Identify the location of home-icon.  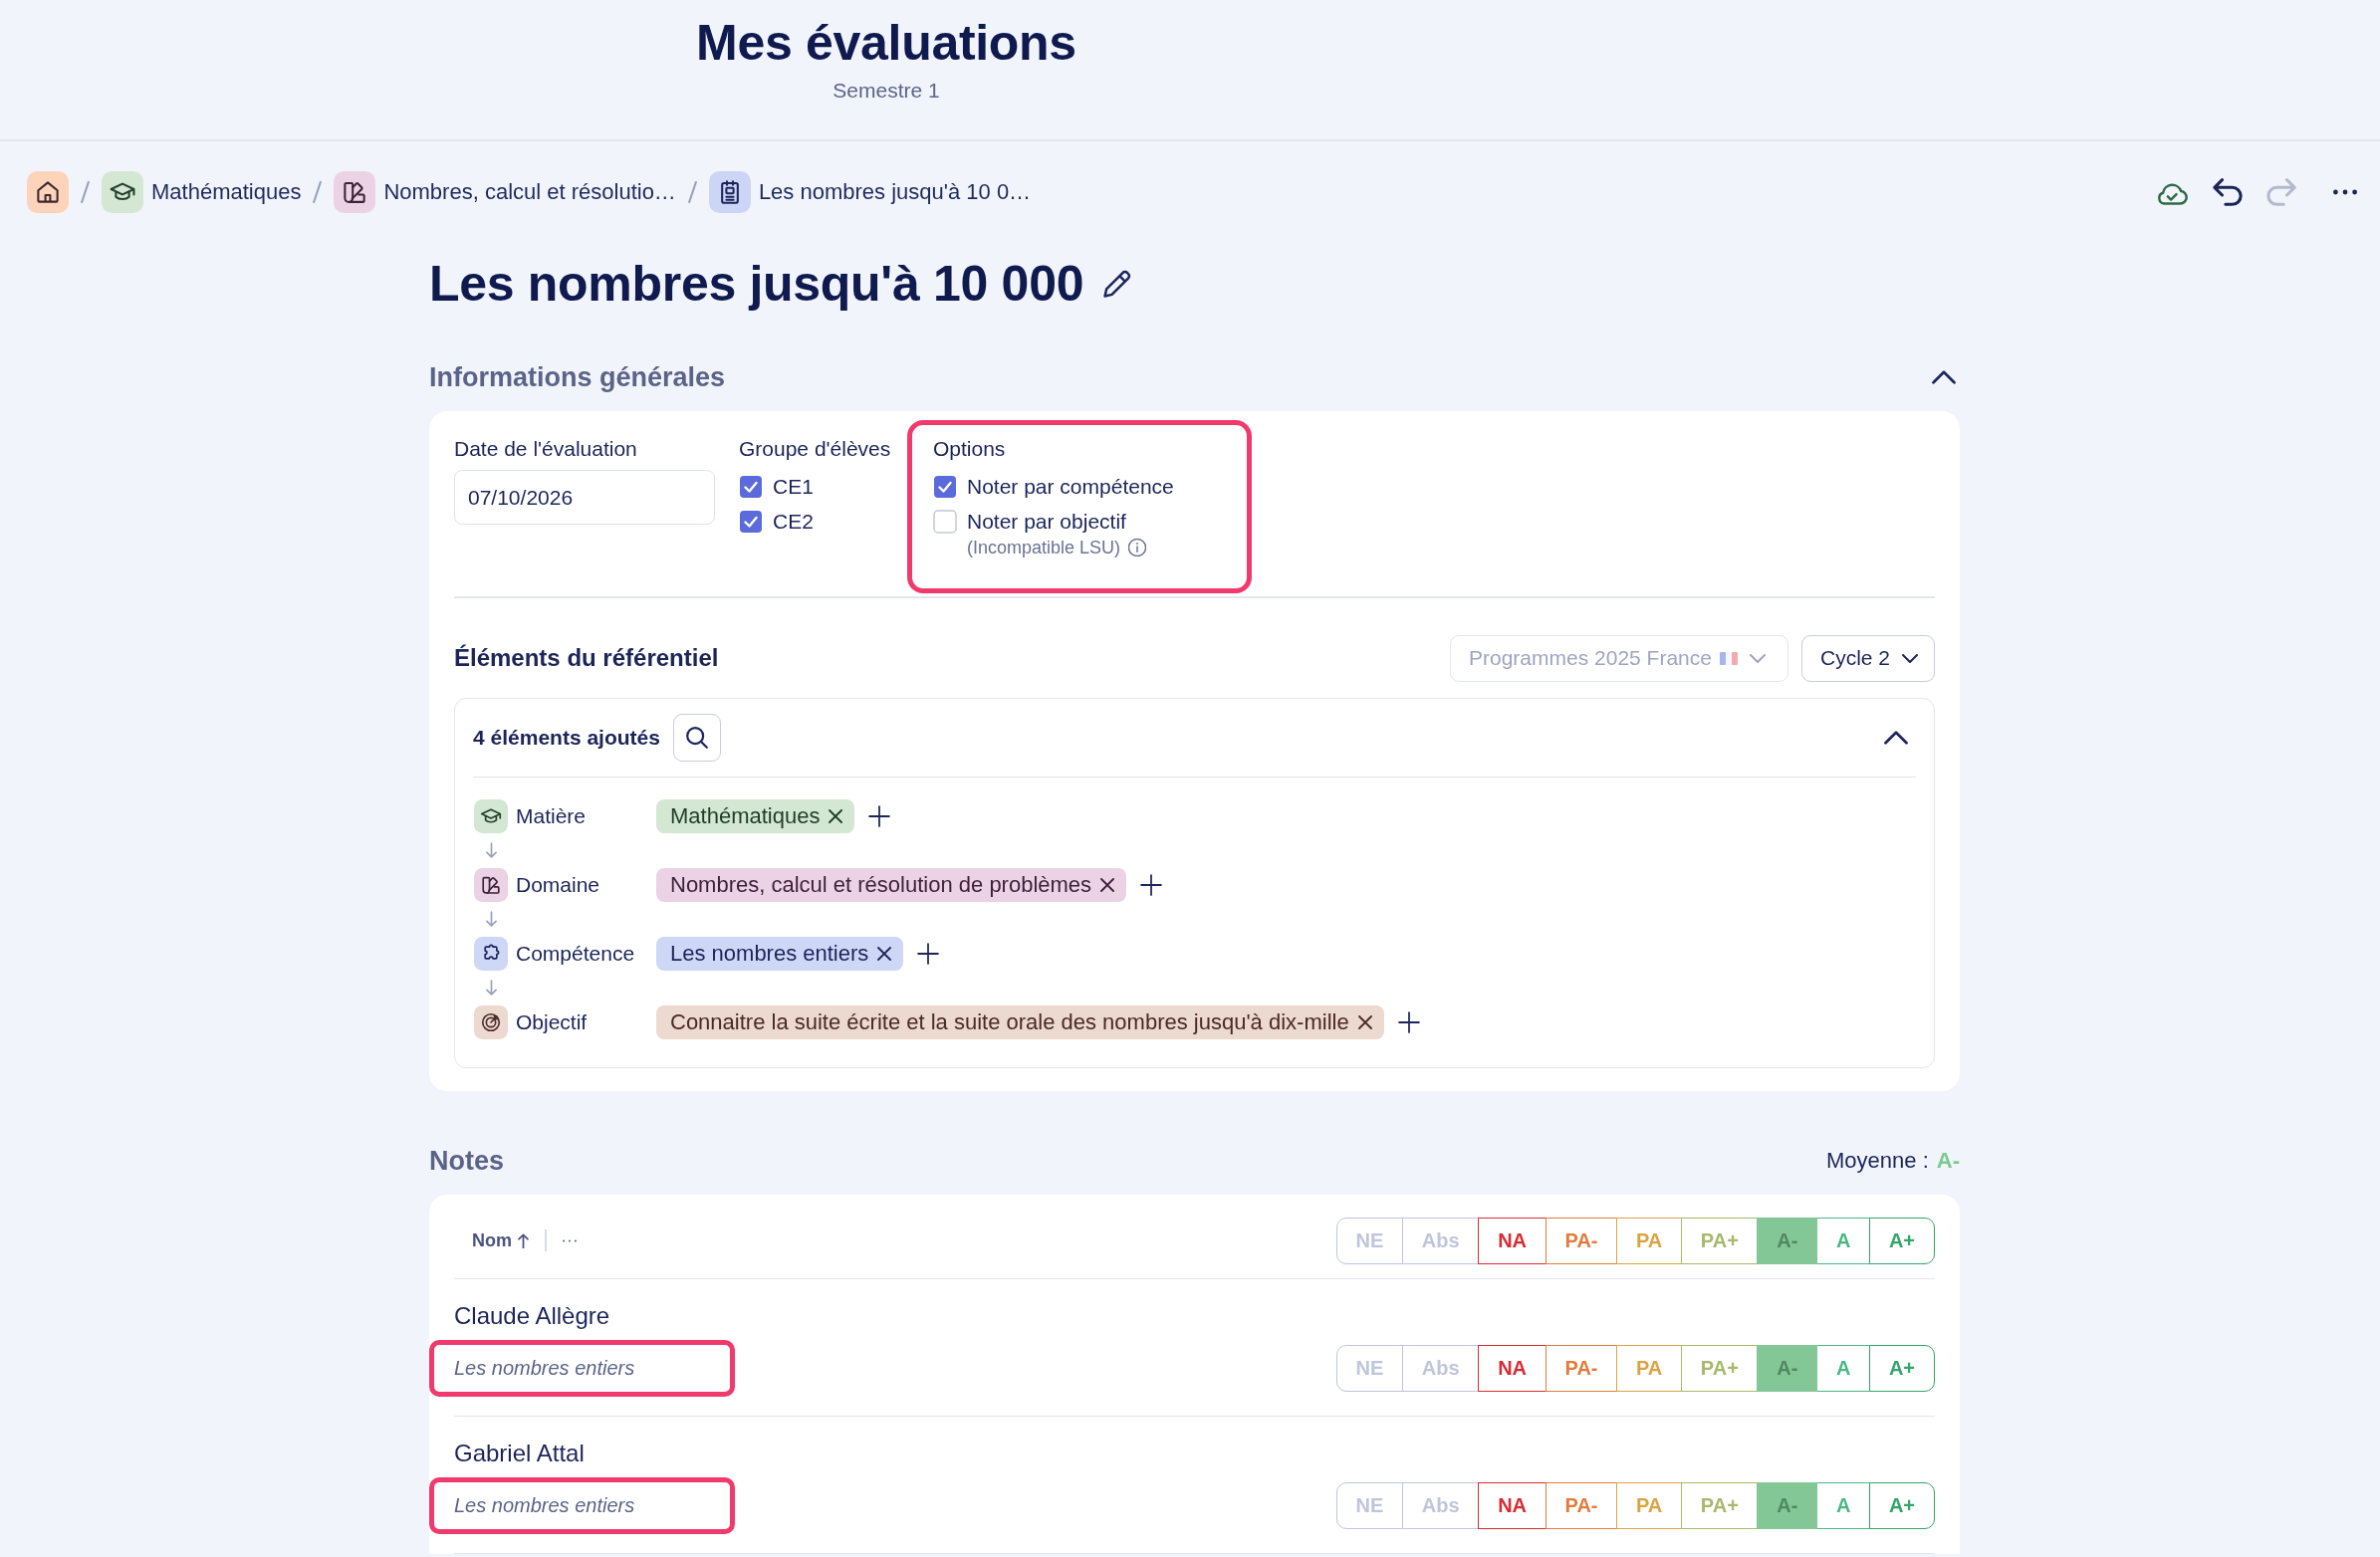
(48, 192).